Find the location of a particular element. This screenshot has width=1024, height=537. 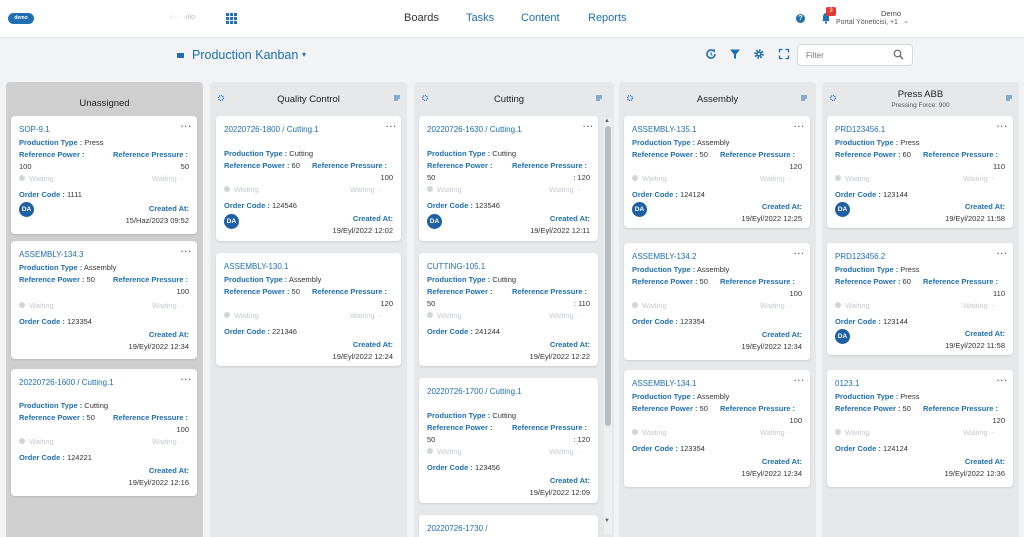

card-title: ASSEMBLY-134.2 is located at coordinates (702, 257).